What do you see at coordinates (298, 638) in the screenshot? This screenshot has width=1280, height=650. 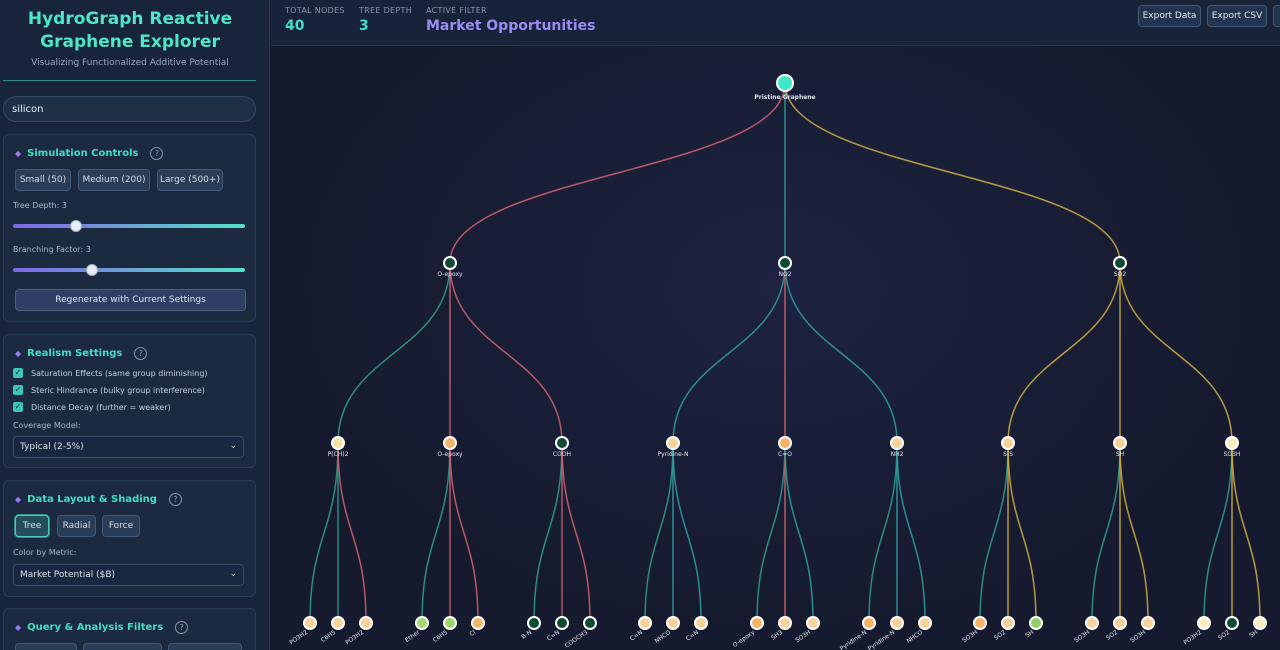 I see `node-label: PO3H2` at bounding box center [298, 638].